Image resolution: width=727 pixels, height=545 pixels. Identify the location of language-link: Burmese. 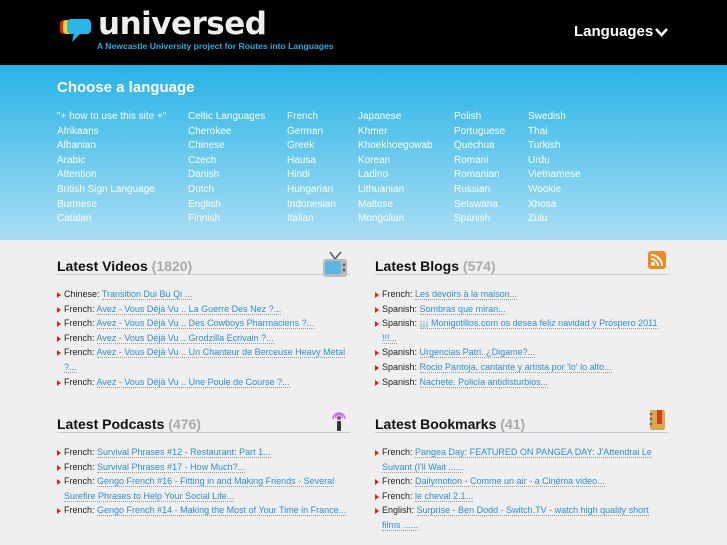
(111, 205).